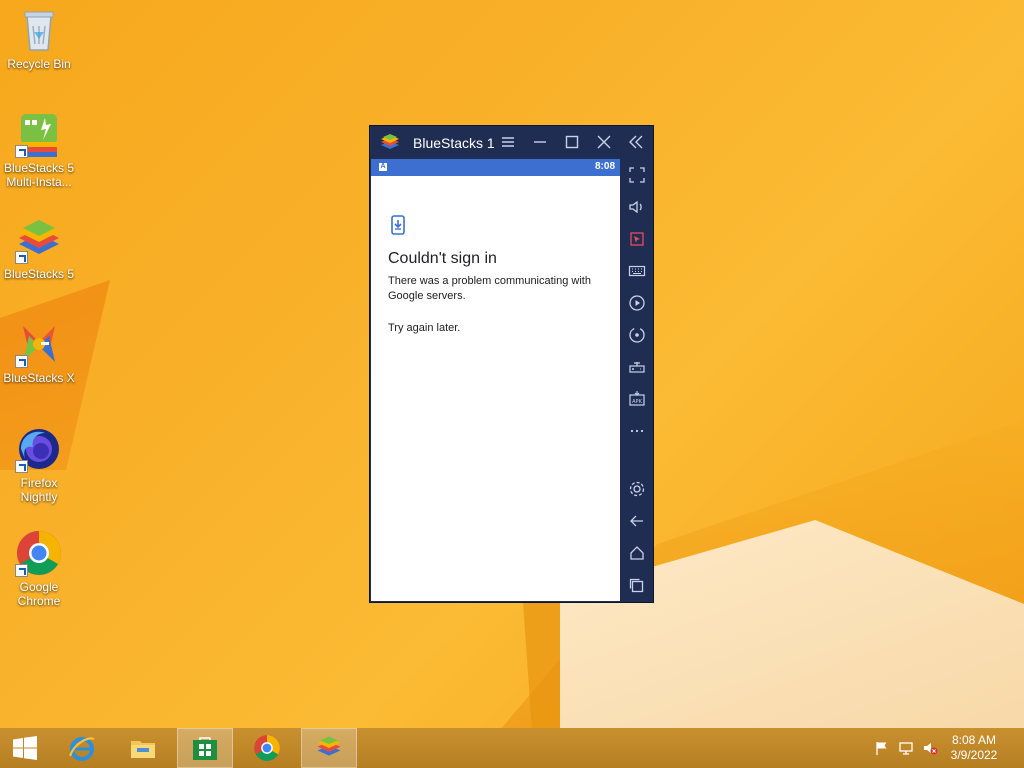 The image size is (1024, 768). What do you see at coordinates (637, 489) in the screenshot?
I see `settings-icon` at bounding box center [637, 489].